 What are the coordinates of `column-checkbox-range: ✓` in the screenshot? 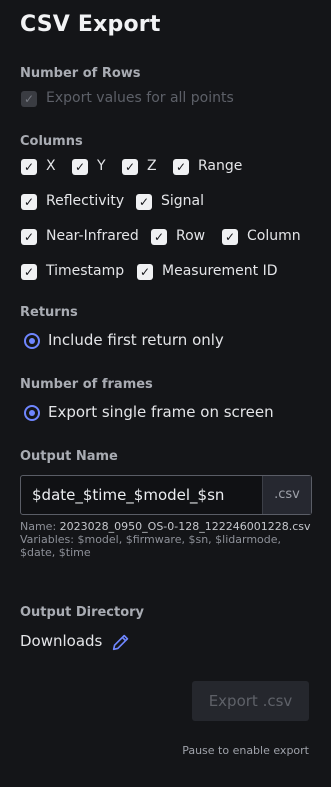 It's located at (181, 167).